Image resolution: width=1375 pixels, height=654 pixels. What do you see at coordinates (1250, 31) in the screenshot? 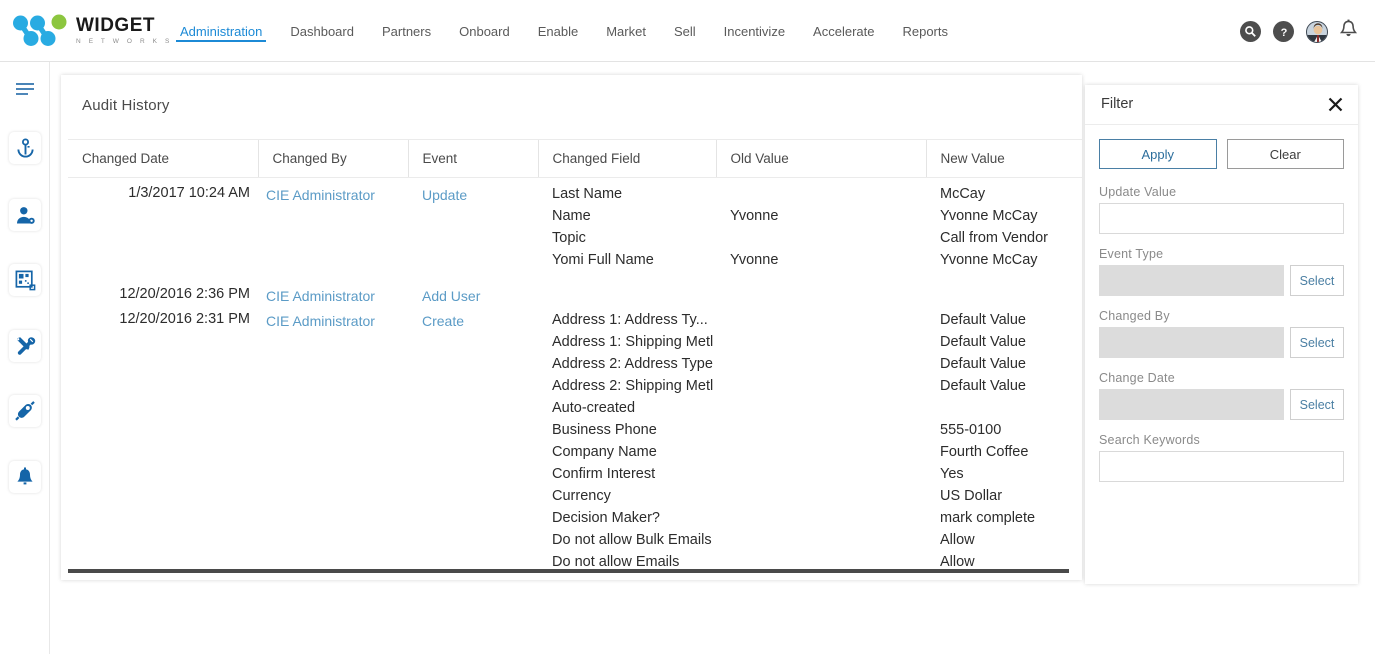
I see `search-icon` at bounding box center [1250, 31].